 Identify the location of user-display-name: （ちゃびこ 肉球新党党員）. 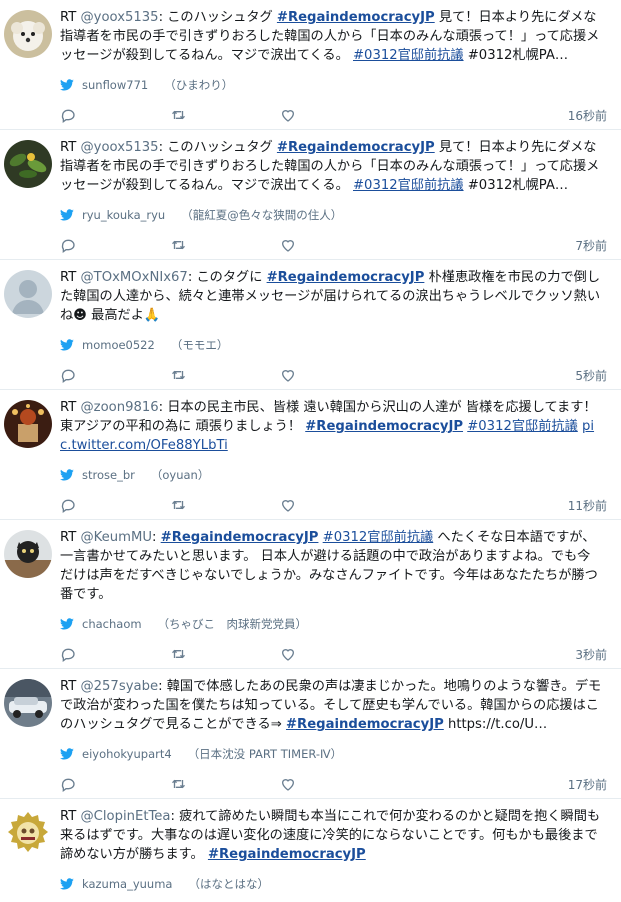
(232, 624).